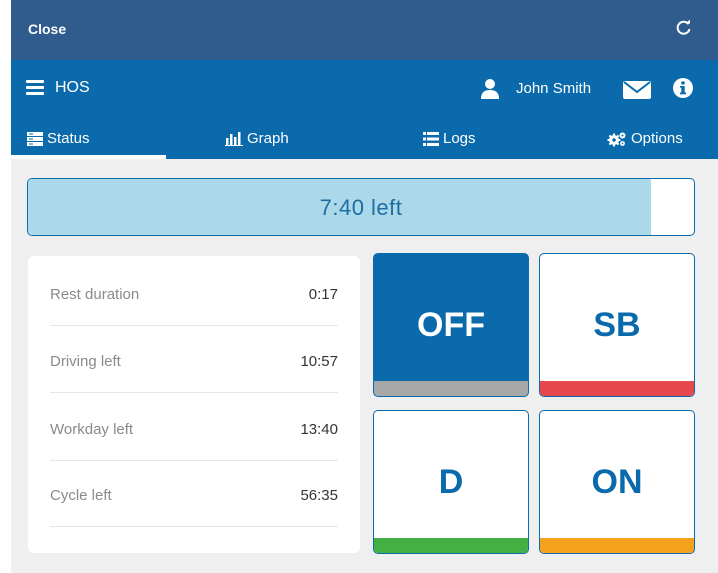 The height and width of the screenshot is (573, 718). I want to click on duty-status-sb-button: SB, so click(617, 325).